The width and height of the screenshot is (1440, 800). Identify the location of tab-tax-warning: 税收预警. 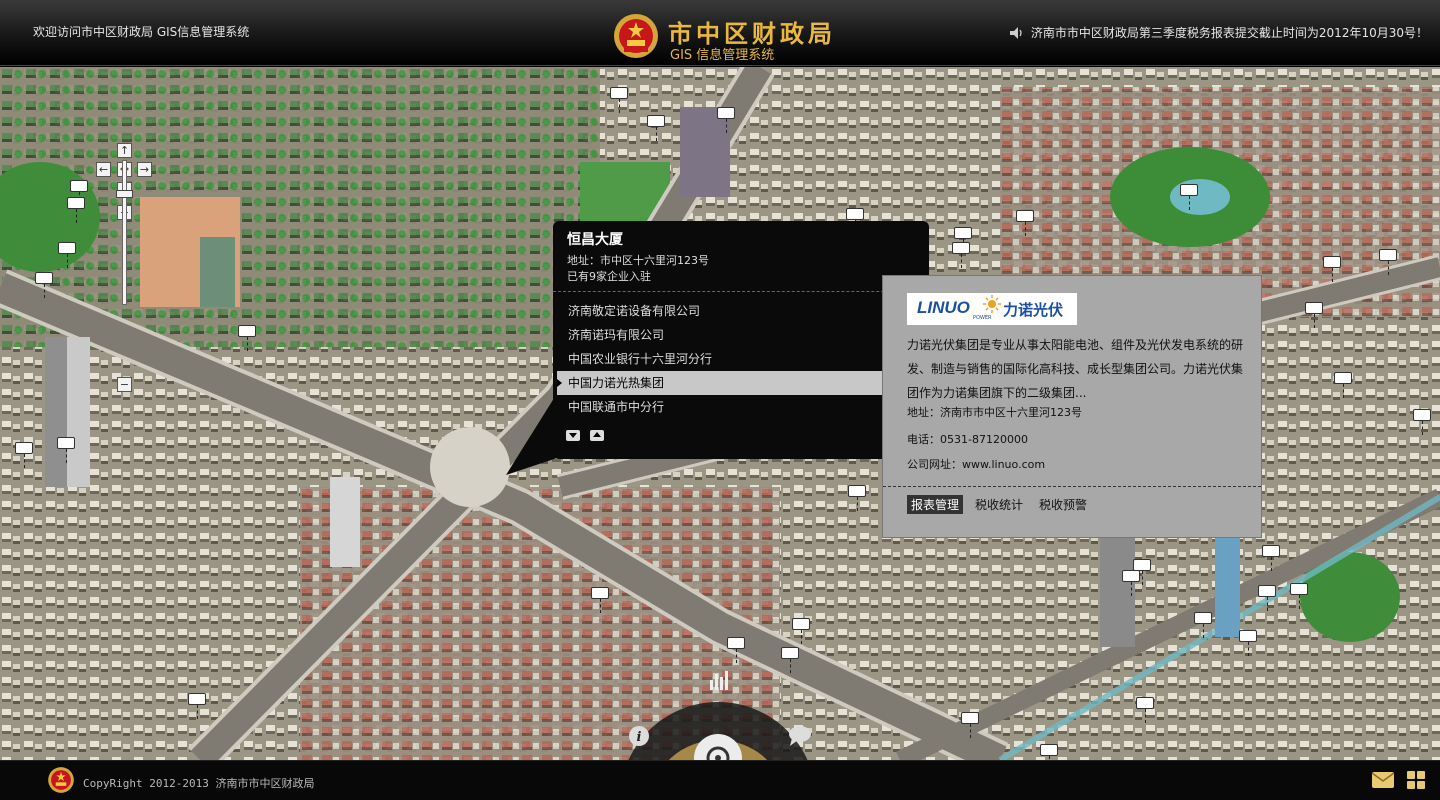
(1063, 504).